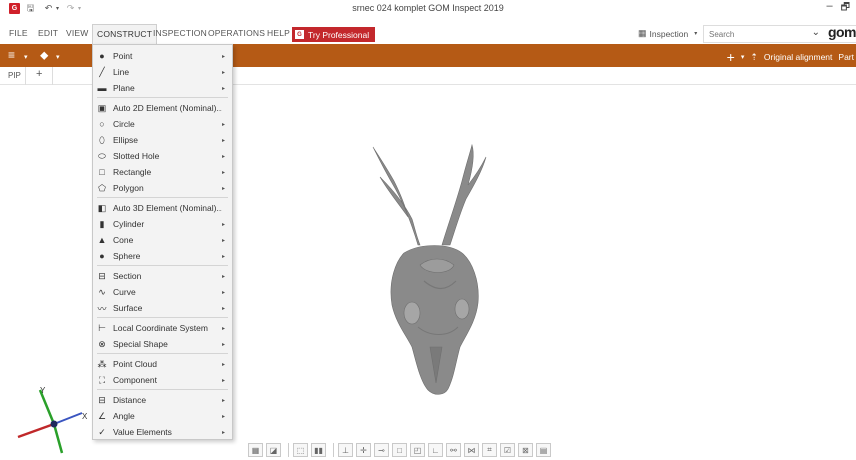 This screenshot has width=856, height=460. Describe the element at coordinates (162, 124) in the screenshot. I see `menu-item-circle: ○ Circle ▸` at that location.